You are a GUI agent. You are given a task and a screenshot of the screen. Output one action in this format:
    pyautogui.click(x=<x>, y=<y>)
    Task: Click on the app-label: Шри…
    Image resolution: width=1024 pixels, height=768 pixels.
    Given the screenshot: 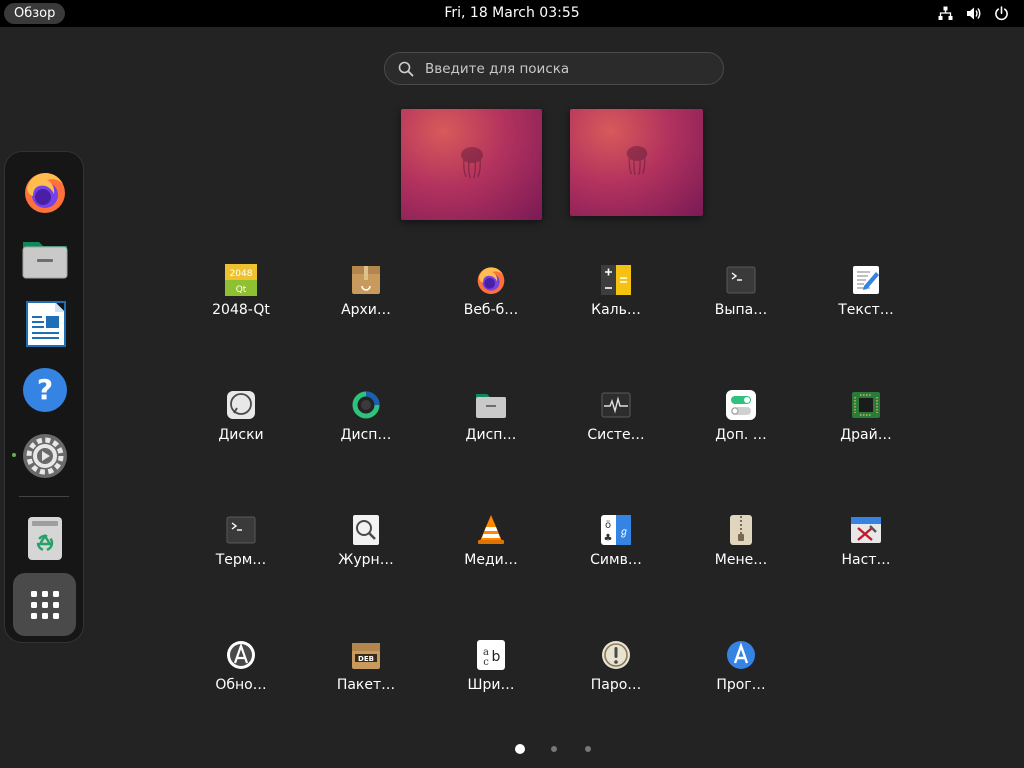 What is the action you would take?
    pyautogui.click(x=491, y=685)
    